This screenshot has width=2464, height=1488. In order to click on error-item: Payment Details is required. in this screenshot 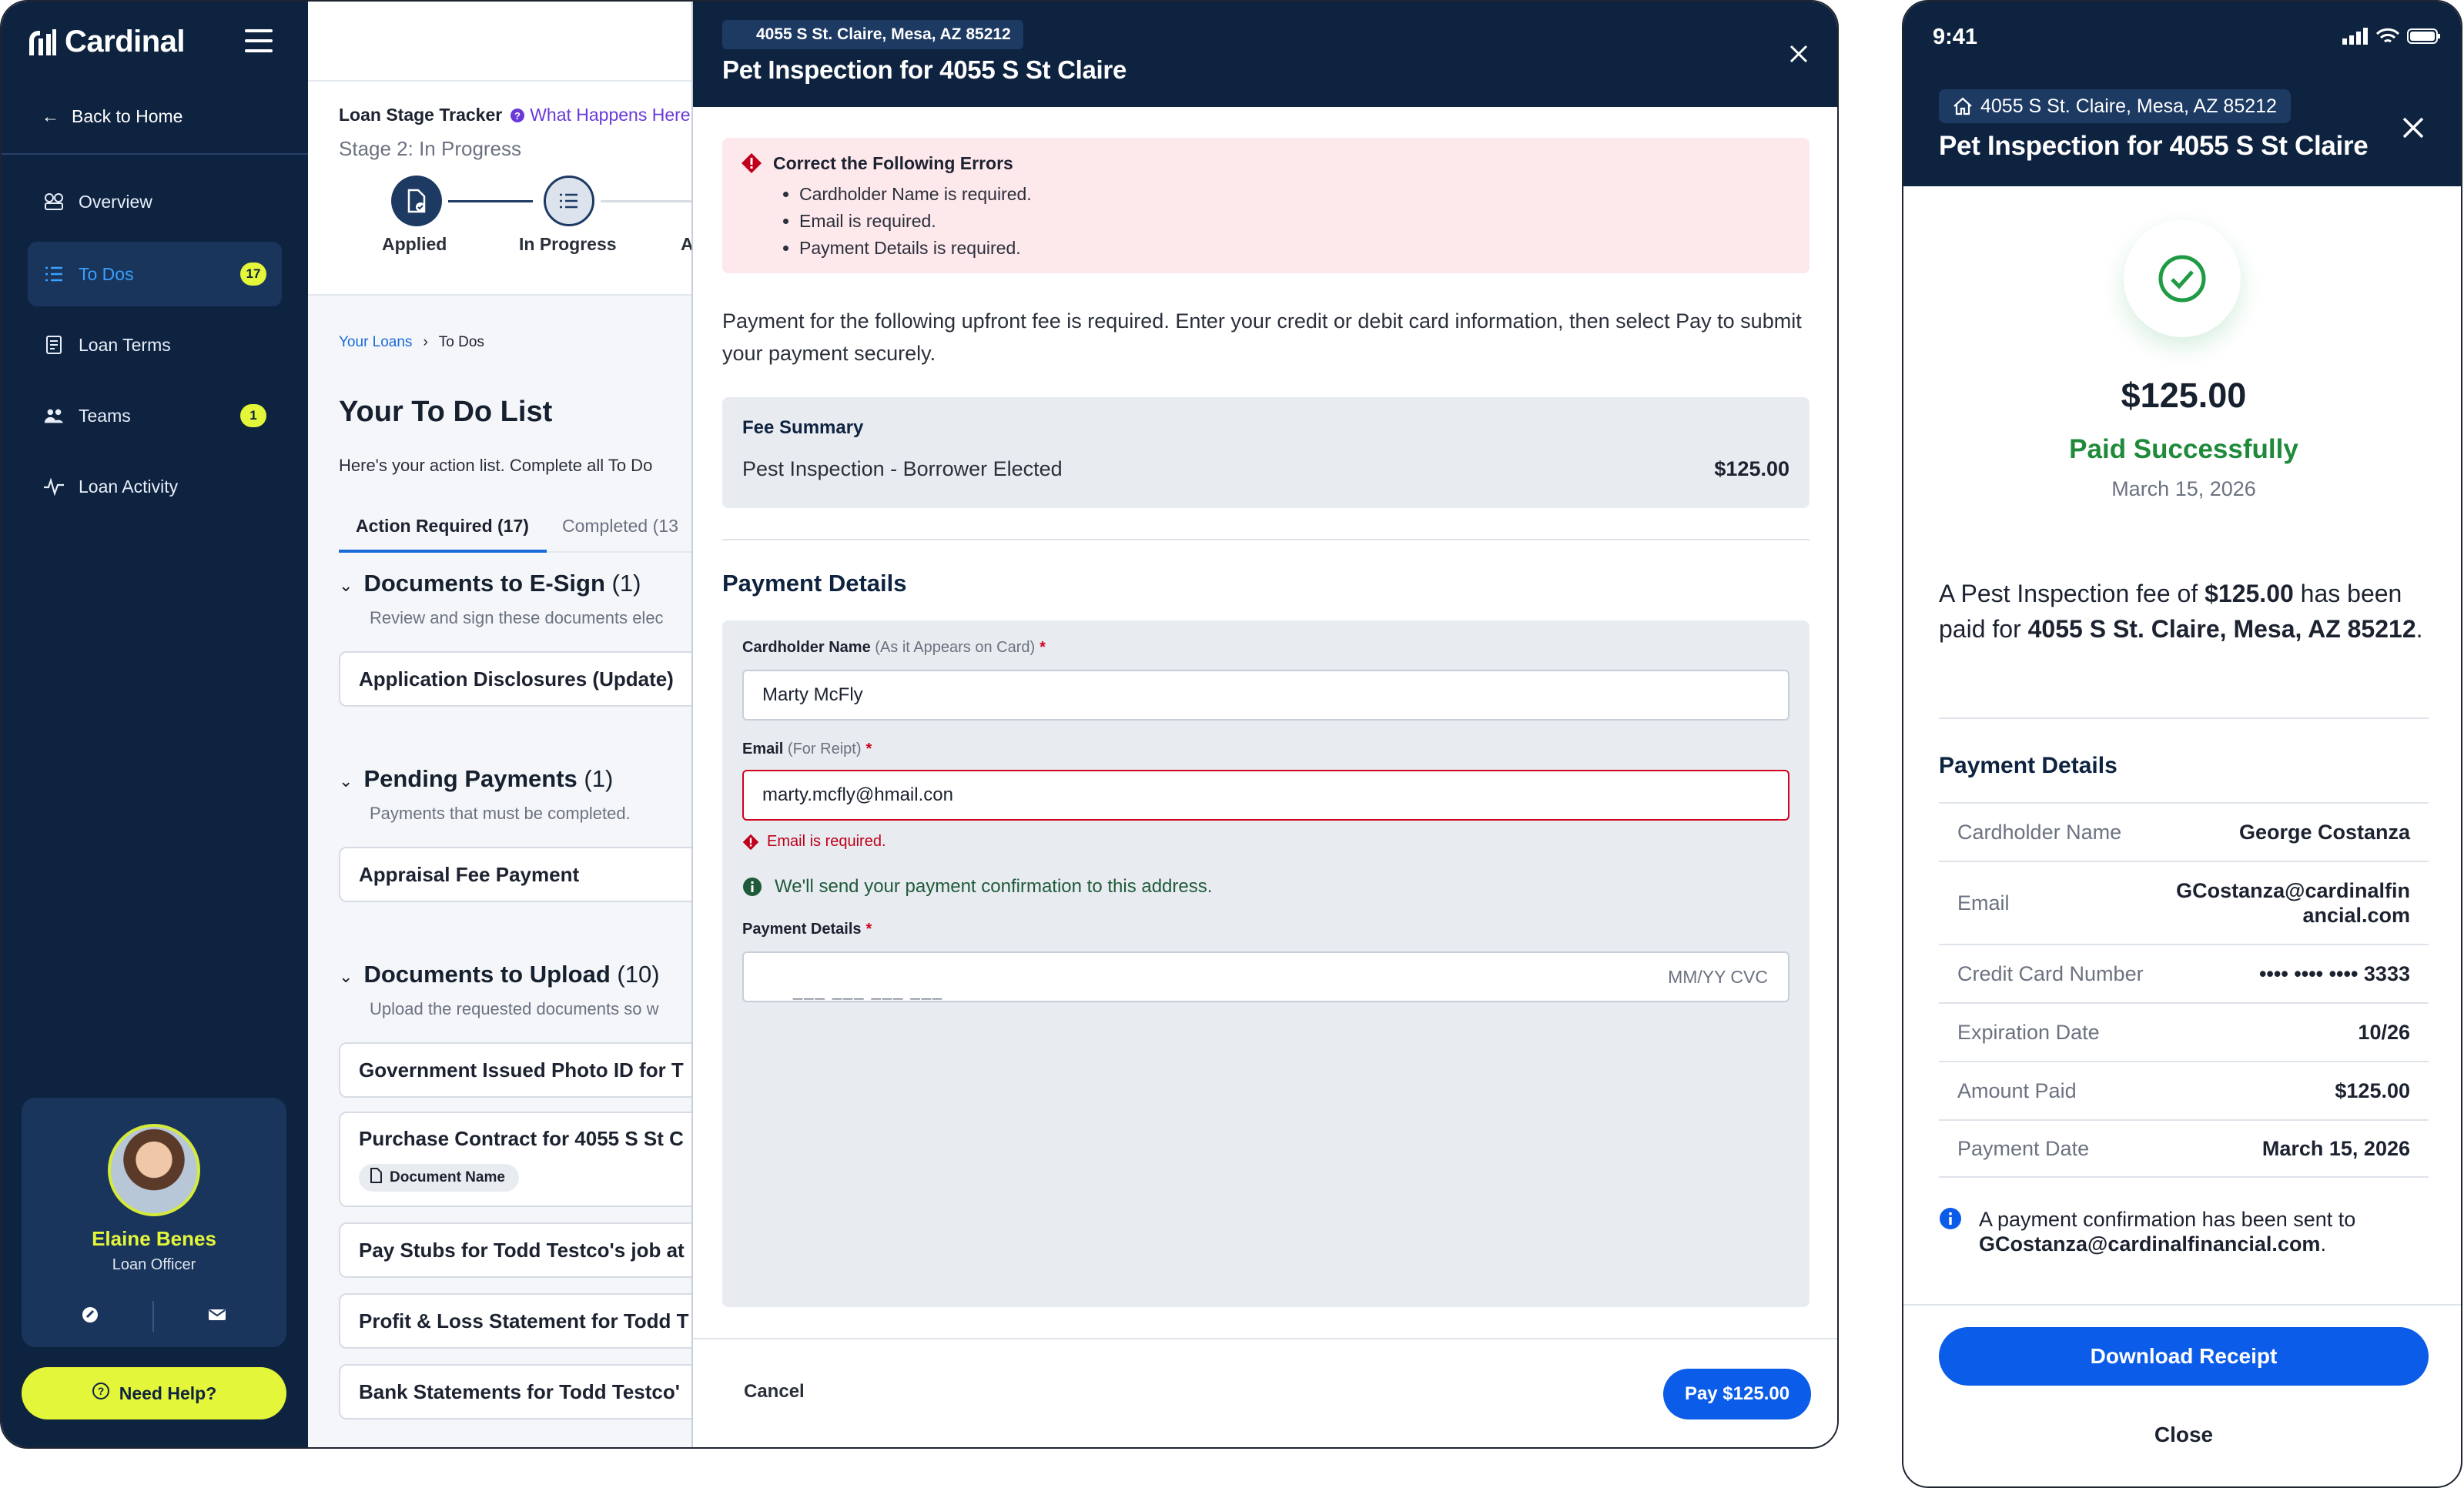, I will do `click(915, 249)`.